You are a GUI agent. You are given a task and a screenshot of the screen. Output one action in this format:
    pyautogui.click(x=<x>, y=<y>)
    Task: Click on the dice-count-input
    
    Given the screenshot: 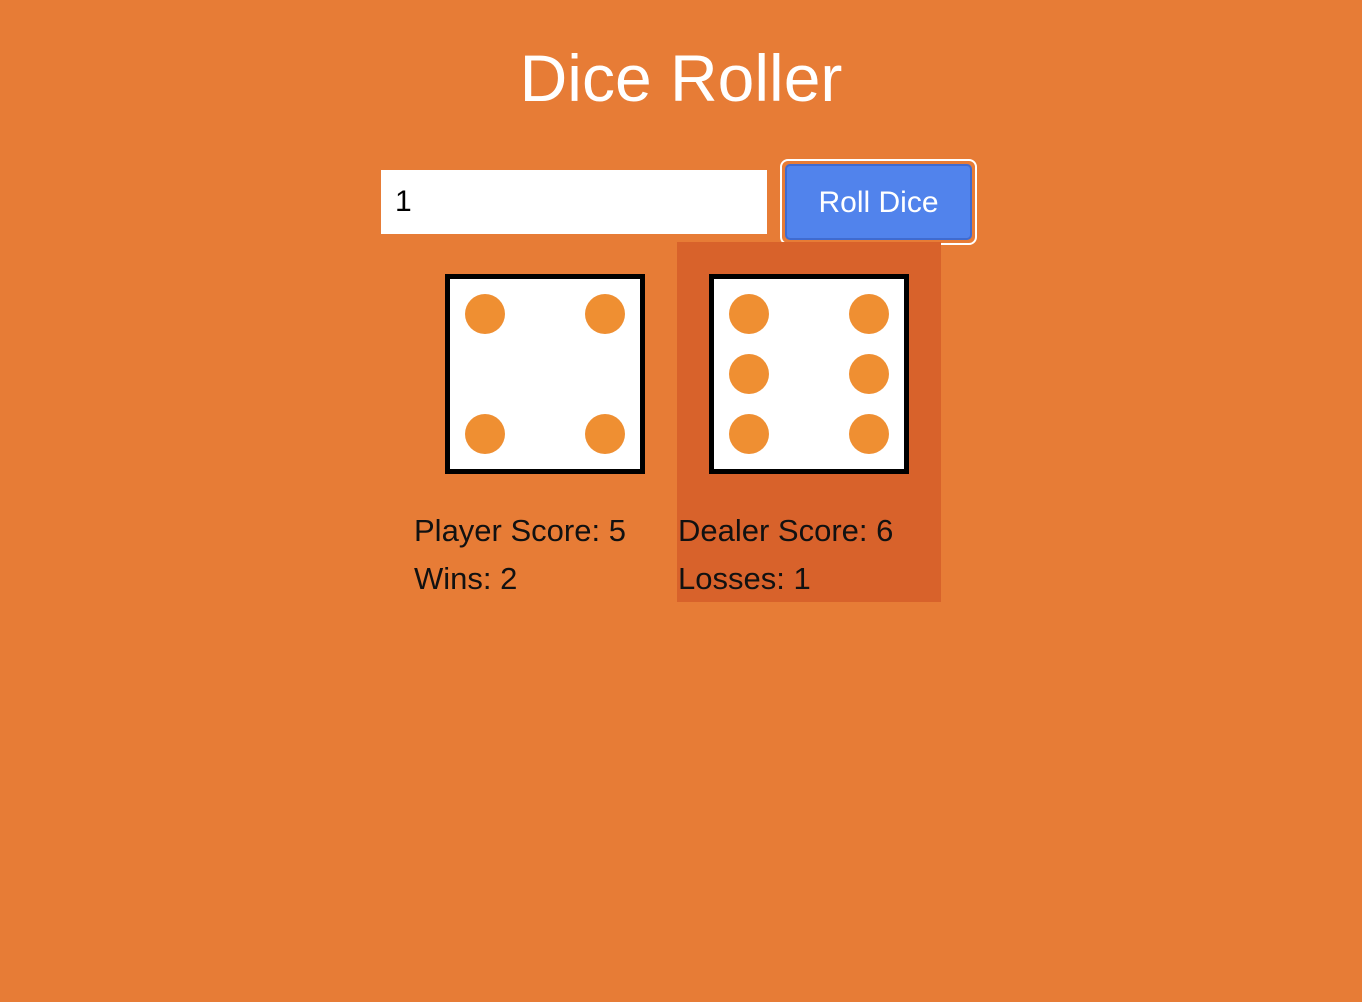 What is the action you would take?
    pyautogui.click(x=574, y=202)
    